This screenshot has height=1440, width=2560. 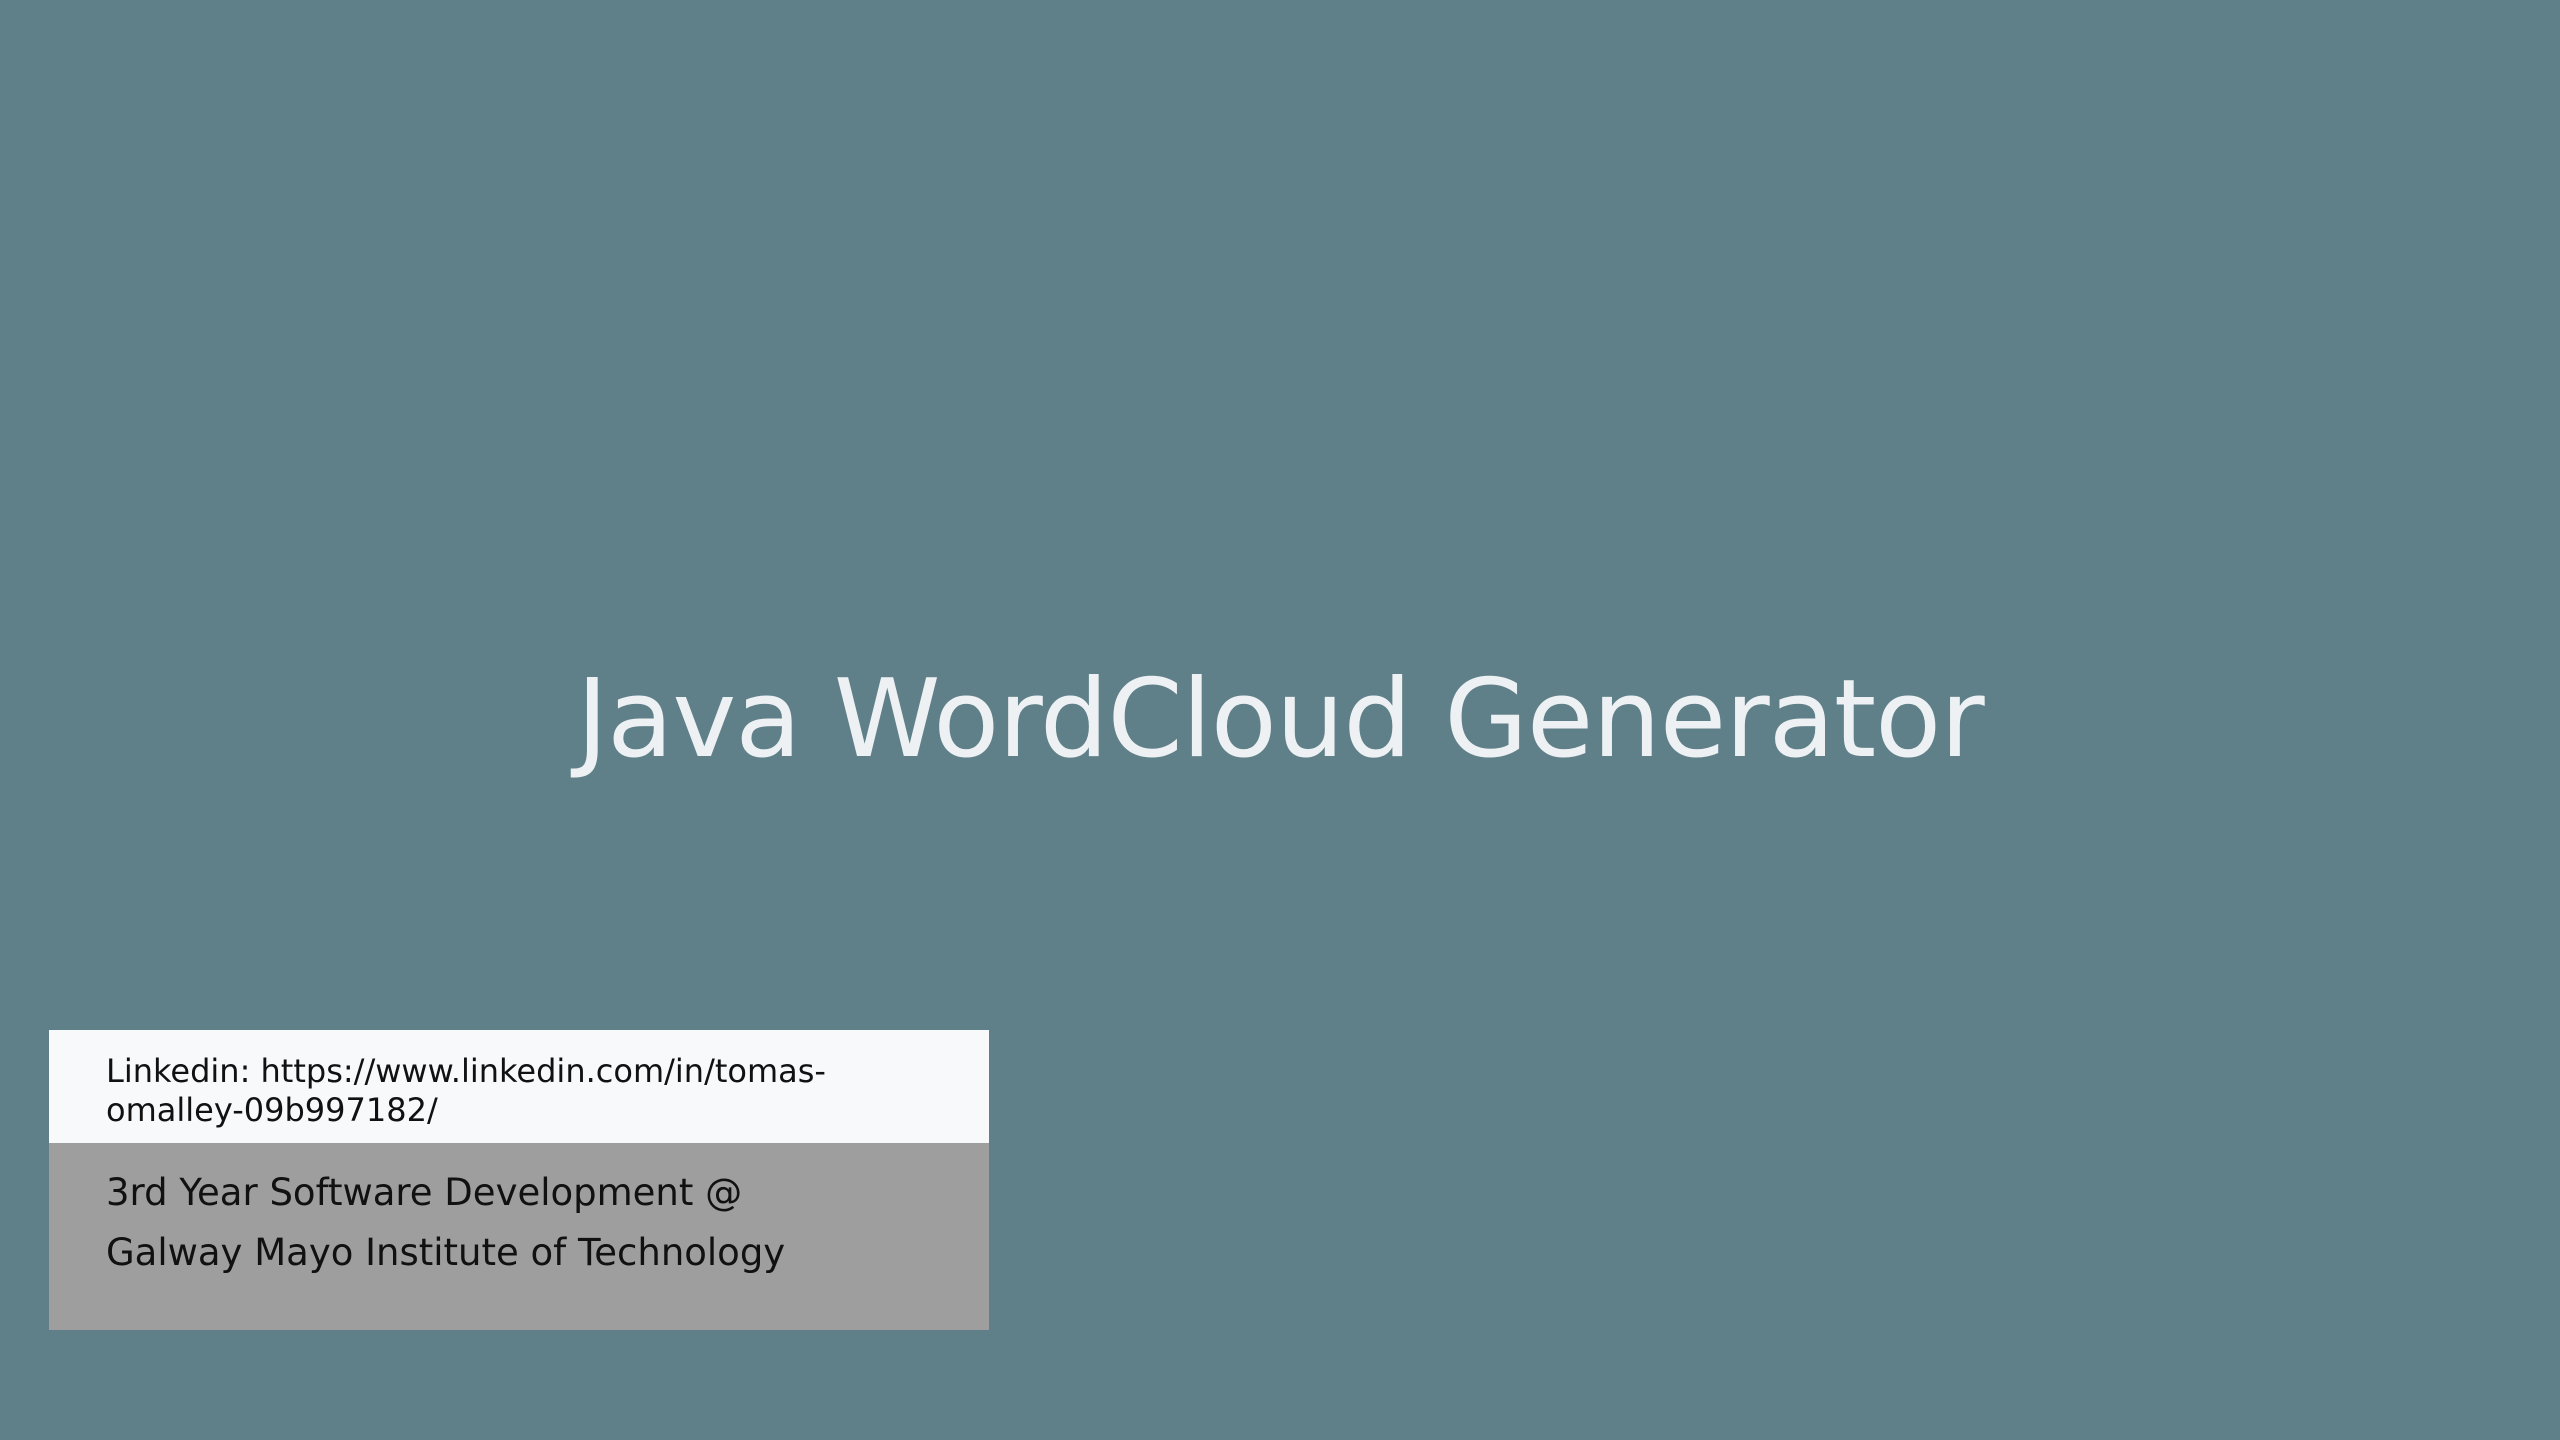 I want to click on college-line-2: Galway Mayo Institute of Technology, so click(x=446, y=1252).